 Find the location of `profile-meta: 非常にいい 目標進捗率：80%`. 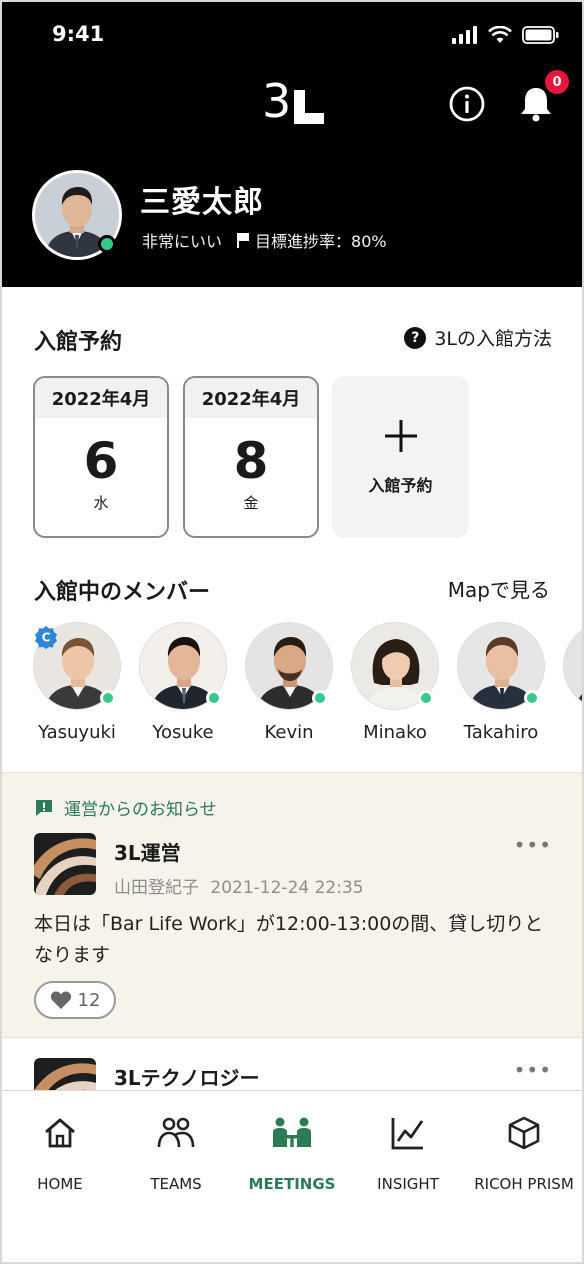

profile-meta: 非常にいい 目標進捗率：80% is located at coordinates (264, 240).